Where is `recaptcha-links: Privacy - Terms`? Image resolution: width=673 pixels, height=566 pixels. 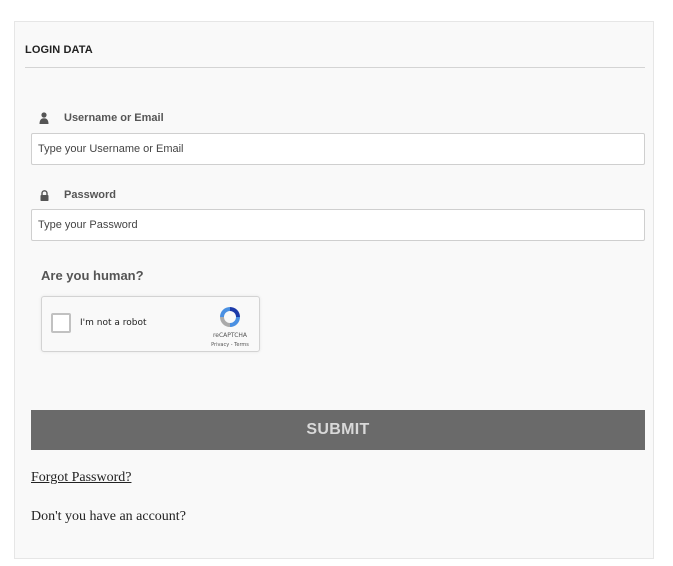
recaptcha-links: Privacy - Terms is located at coordinates (230, 345).